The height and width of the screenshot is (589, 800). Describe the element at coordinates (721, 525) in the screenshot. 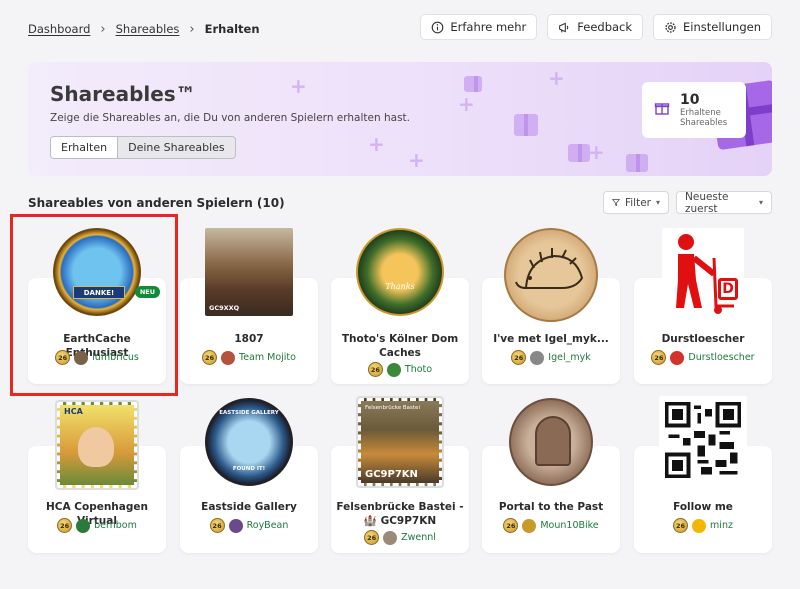

I see `owner-name: minz` at that location.